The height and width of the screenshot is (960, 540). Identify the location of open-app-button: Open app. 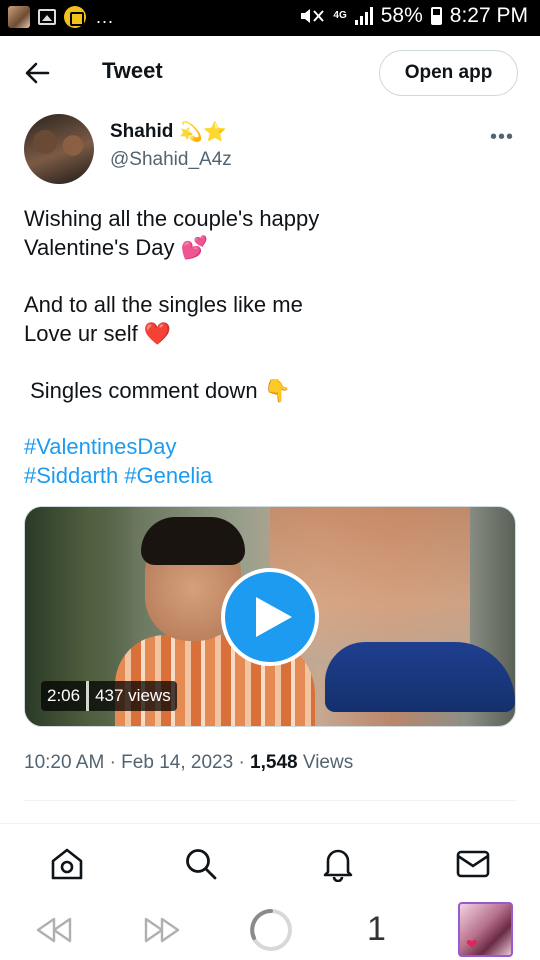
(448, 73).